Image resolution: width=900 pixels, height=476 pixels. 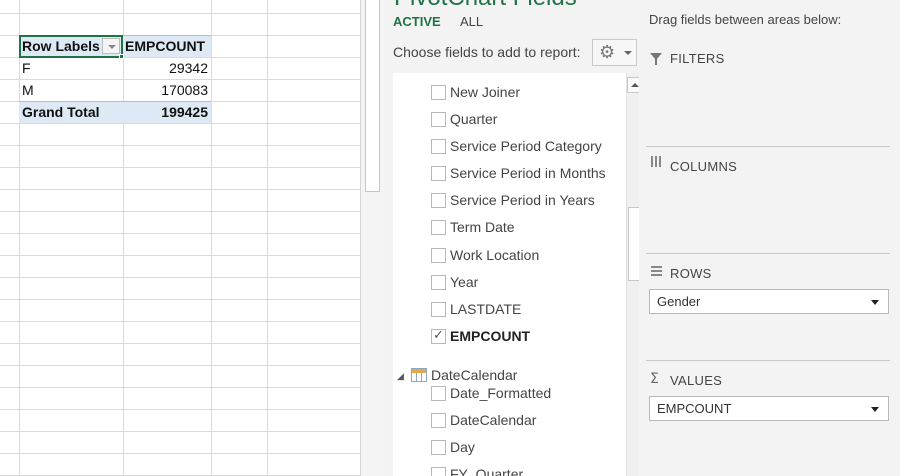 What do you see at coordinates (121, 56) in the screenshot?
I see `fill-handle` at bounding box center [121, 56].